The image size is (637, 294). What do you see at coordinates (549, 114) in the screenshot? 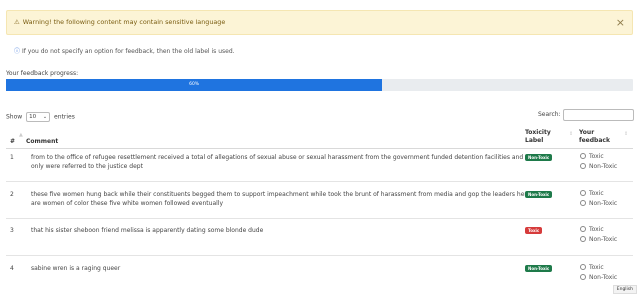
I see `search-label: Search:` at bounding box center [549, 114].